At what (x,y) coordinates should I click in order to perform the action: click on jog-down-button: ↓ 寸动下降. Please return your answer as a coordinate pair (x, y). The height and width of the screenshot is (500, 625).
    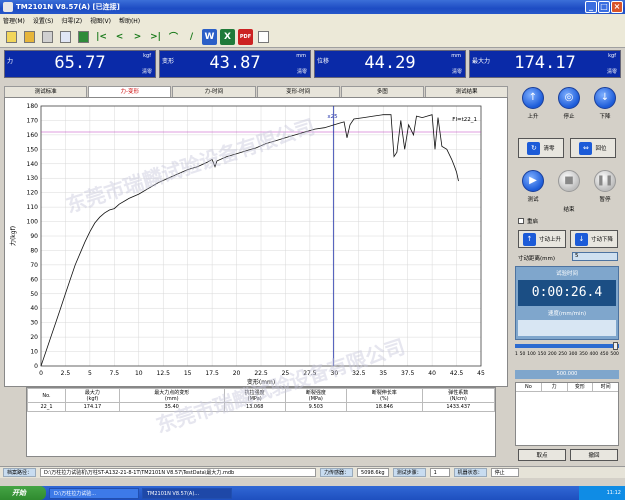
    Looking at the image, I should click on (594, 239).